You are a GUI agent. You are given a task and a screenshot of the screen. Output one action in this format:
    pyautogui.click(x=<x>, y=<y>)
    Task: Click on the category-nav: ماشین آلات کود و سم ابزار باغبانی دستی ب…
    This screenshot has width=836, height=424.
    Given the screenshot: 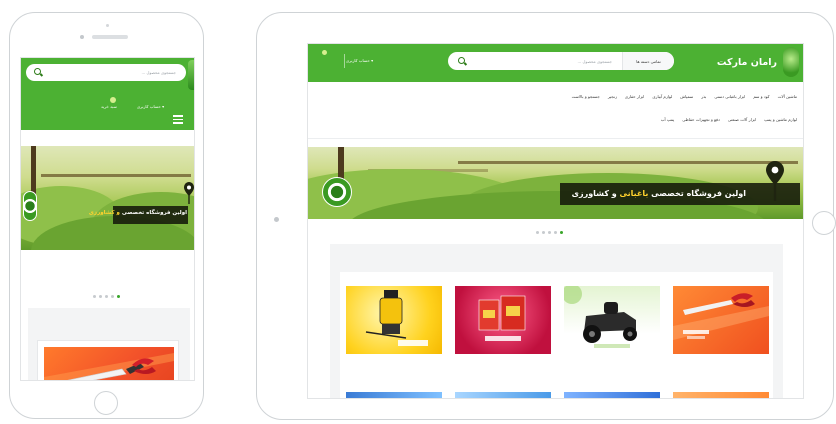 What is the action you would take?
    pyautogui.click(x=555, y=110)
    